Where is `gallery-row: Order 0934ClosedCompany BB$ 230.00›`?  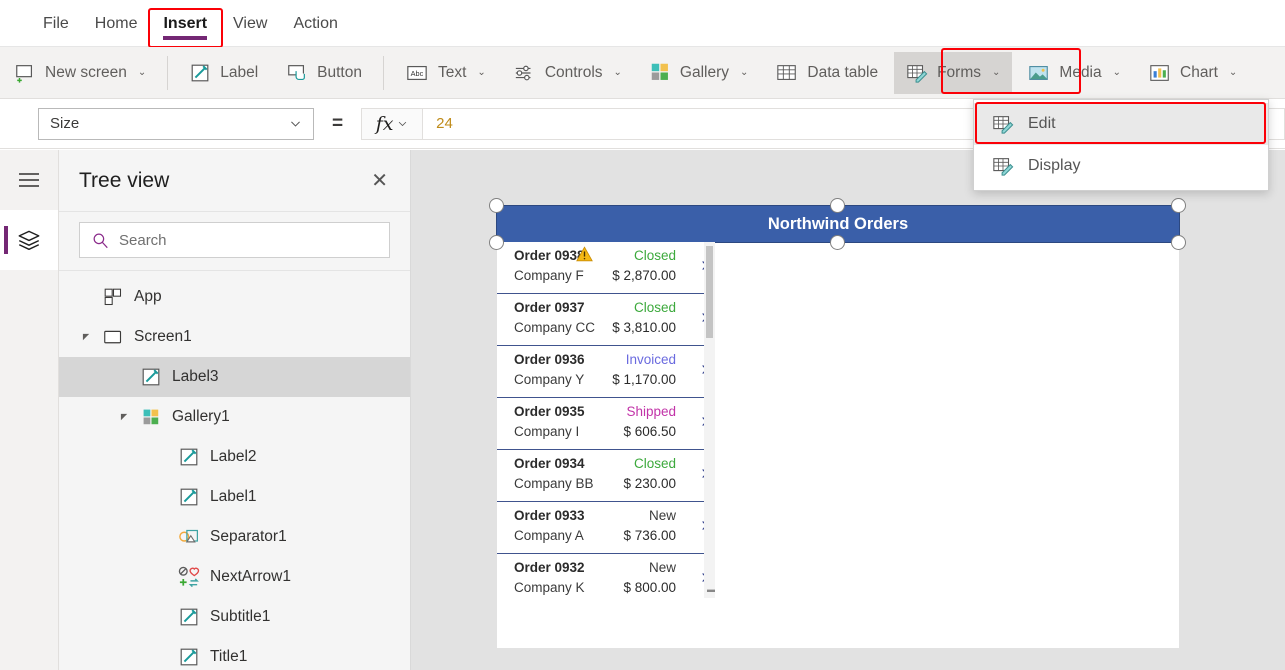
gallery-row: Order 0934ClosedCompany BB$ 230.00› is located at coordinates (606, 476).